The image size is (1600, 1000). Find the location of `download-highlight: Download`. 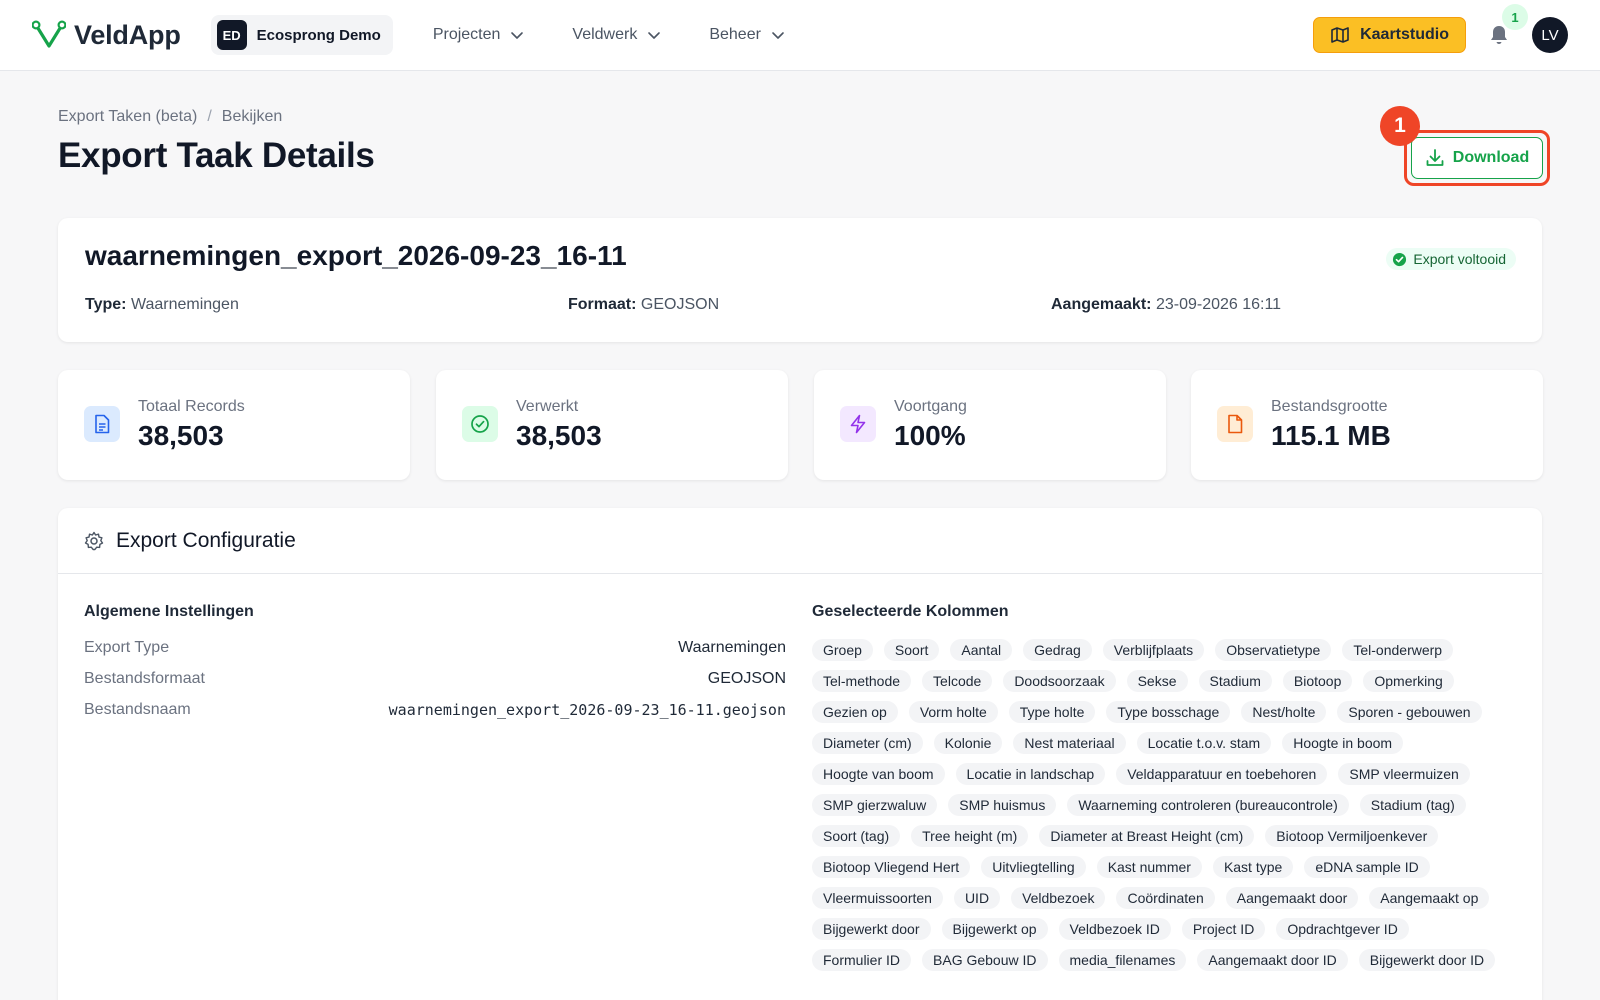

download-highlight: Download is located at coordinates (1477, 158).